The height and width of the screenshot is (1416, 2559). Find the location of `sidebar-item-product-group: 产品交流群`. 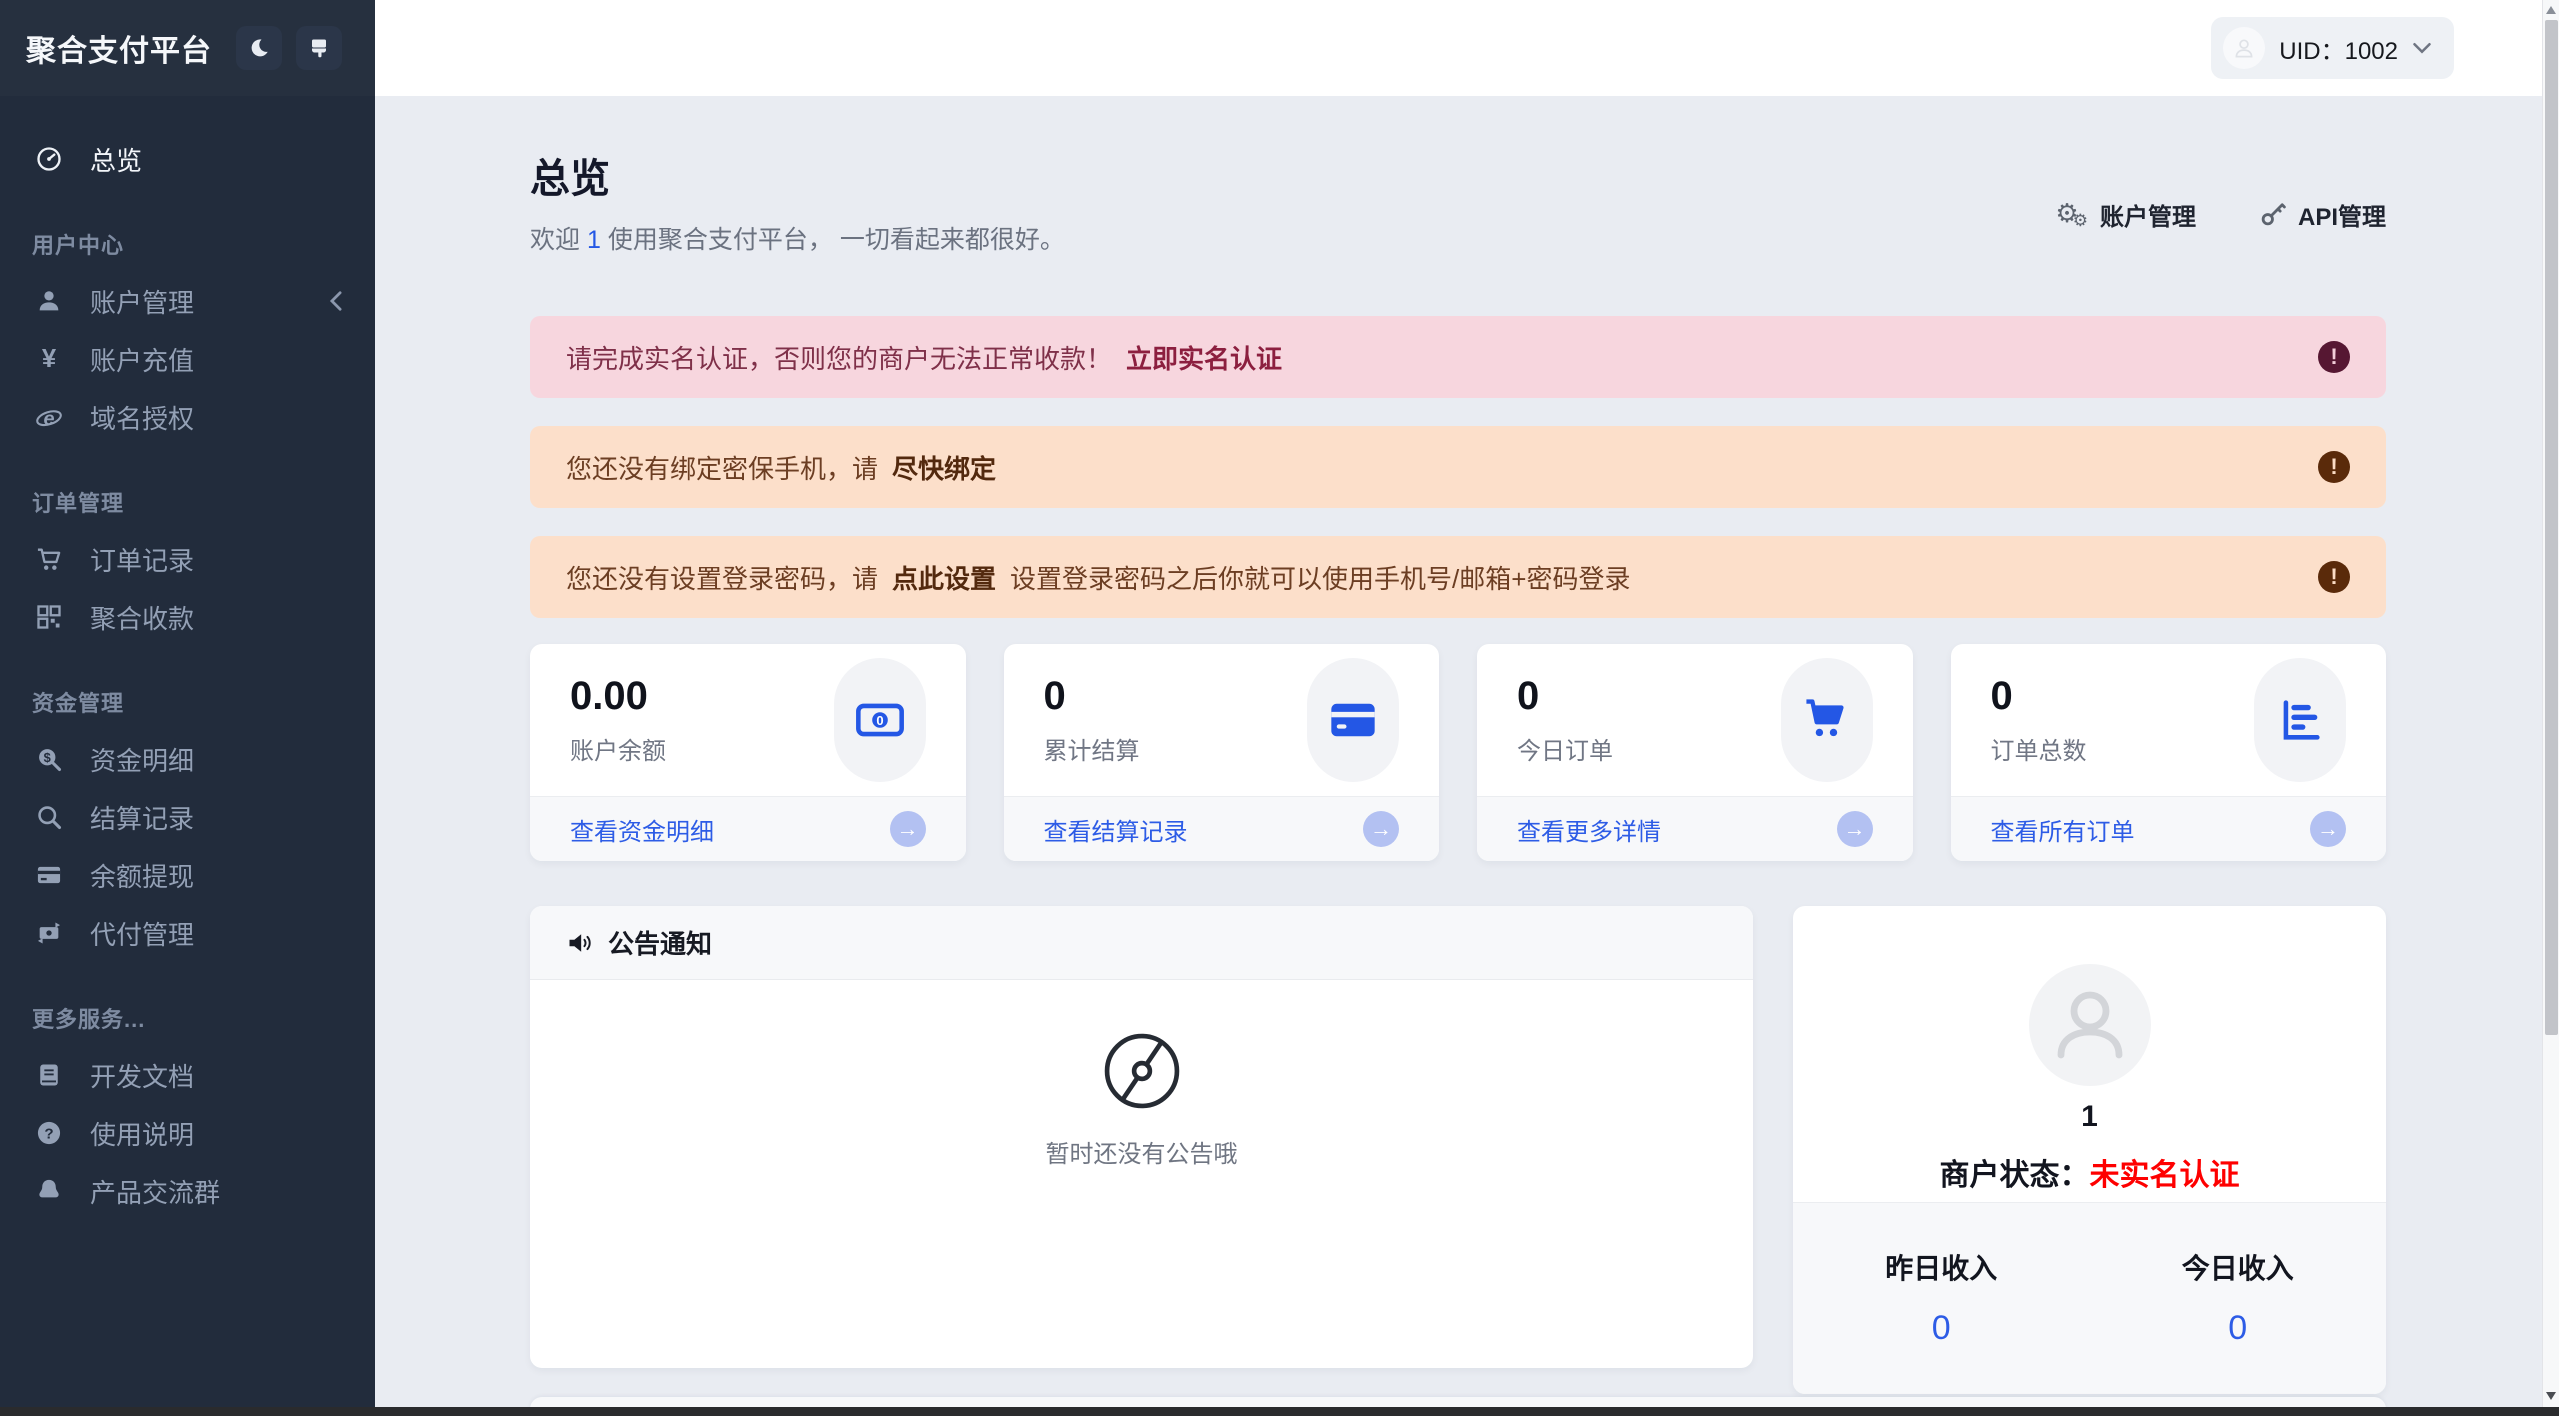

sidebar-item-product-group: 产品交流群 is located at coordinates (187, 1191).